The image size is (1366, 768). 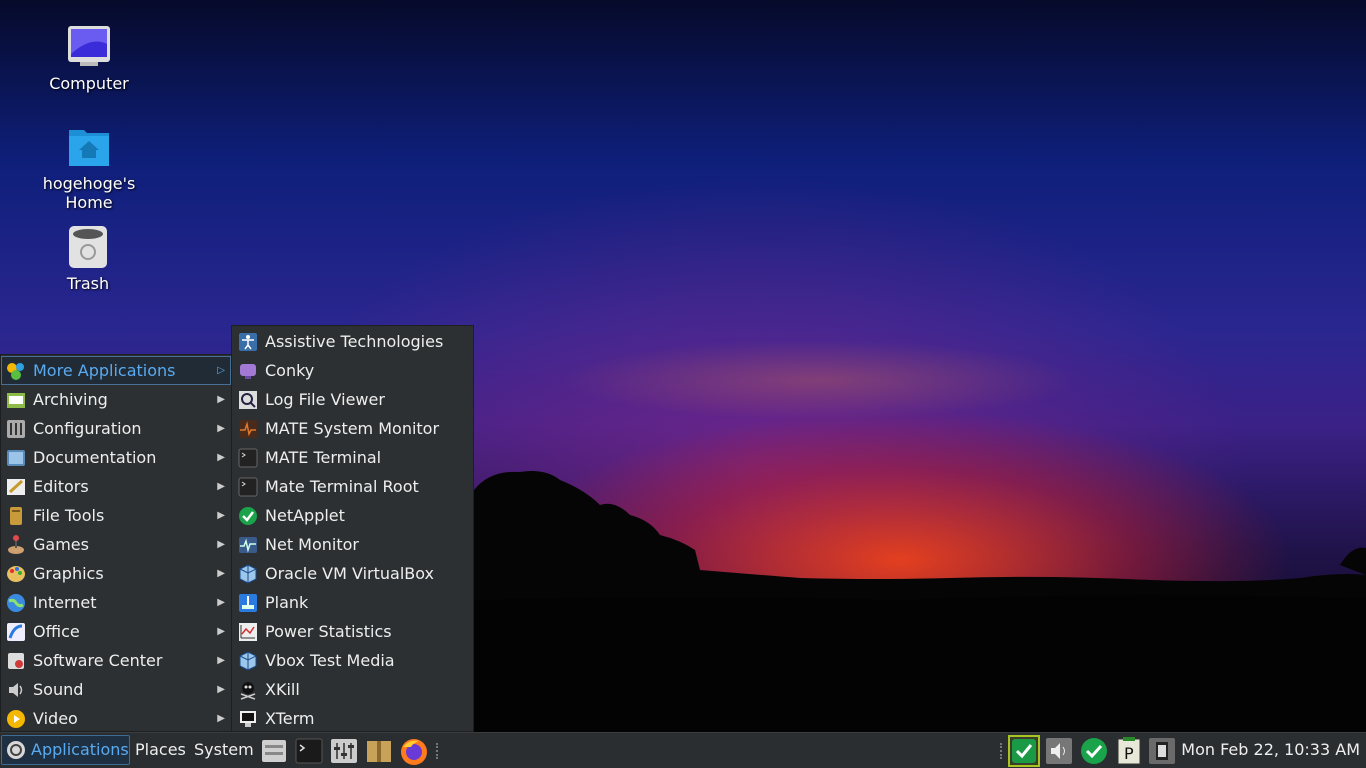 I want to click on menu-item-more-applications: More Applications ▷, so click(x=116, y=370).